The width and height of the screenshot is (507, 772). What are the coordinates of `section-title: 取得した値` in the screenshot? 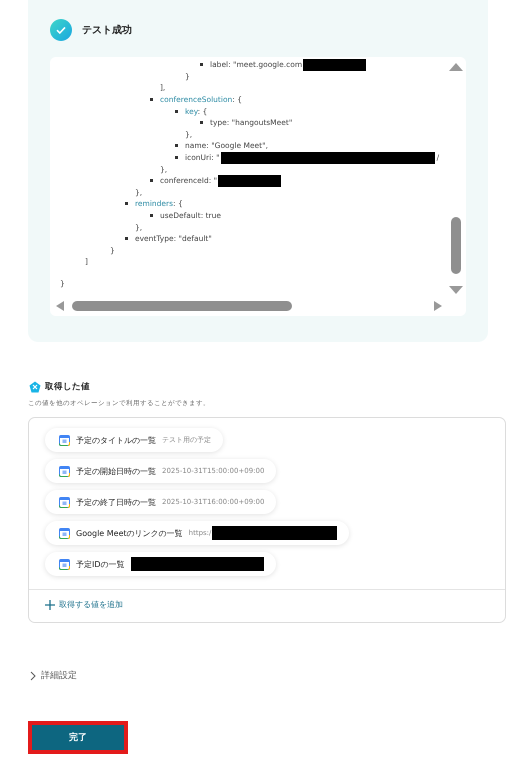 It's located at (67, 387).